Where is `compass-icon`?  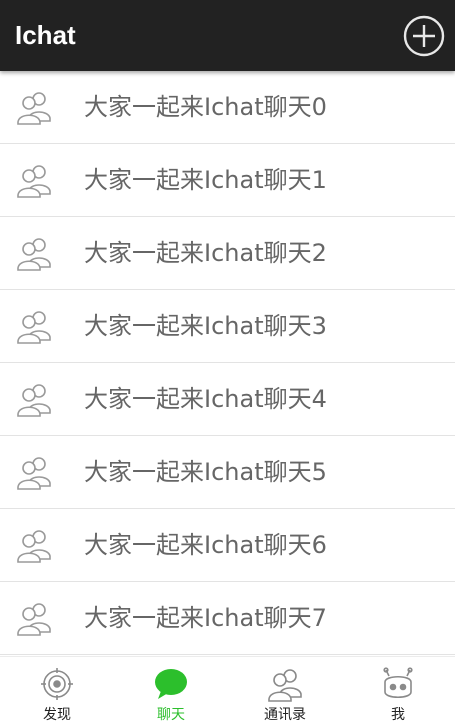 compass-icon is located at coordinates (57, 684).